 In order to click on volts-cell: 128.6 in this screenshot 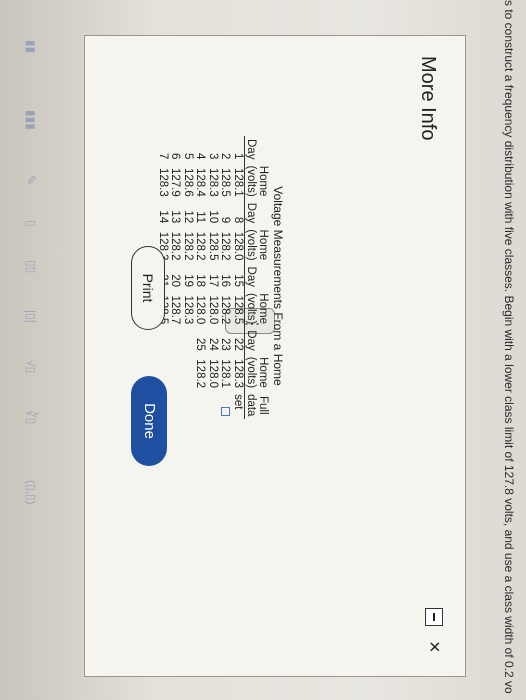, I will do `click(188, 182)`.